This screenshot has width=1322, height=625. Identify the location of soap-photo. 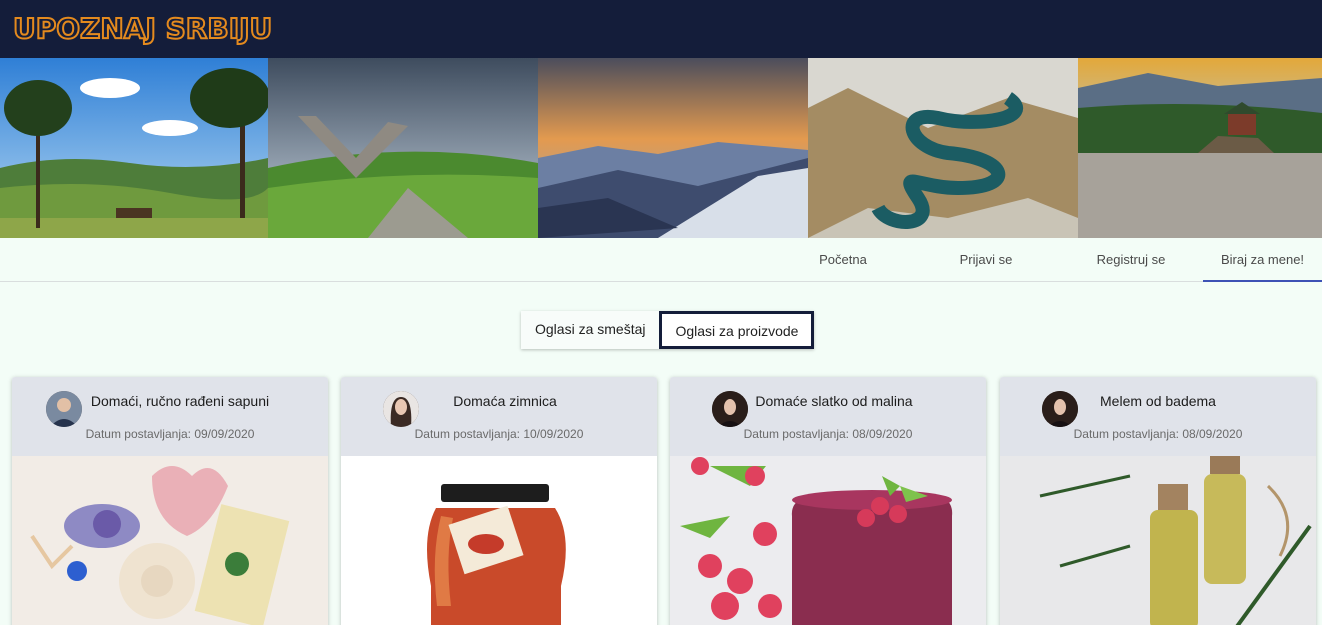
(170, 540).